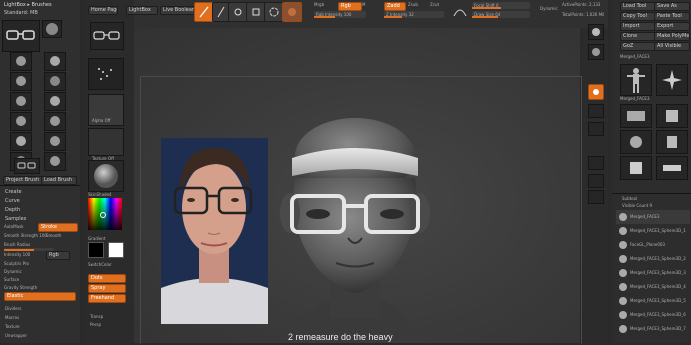 This screenshot has width=691, height=345. What do you see at coordinates (96, 316) in the screenshot?
I see `transp-label: Transp` at bounding box center [96, 316].